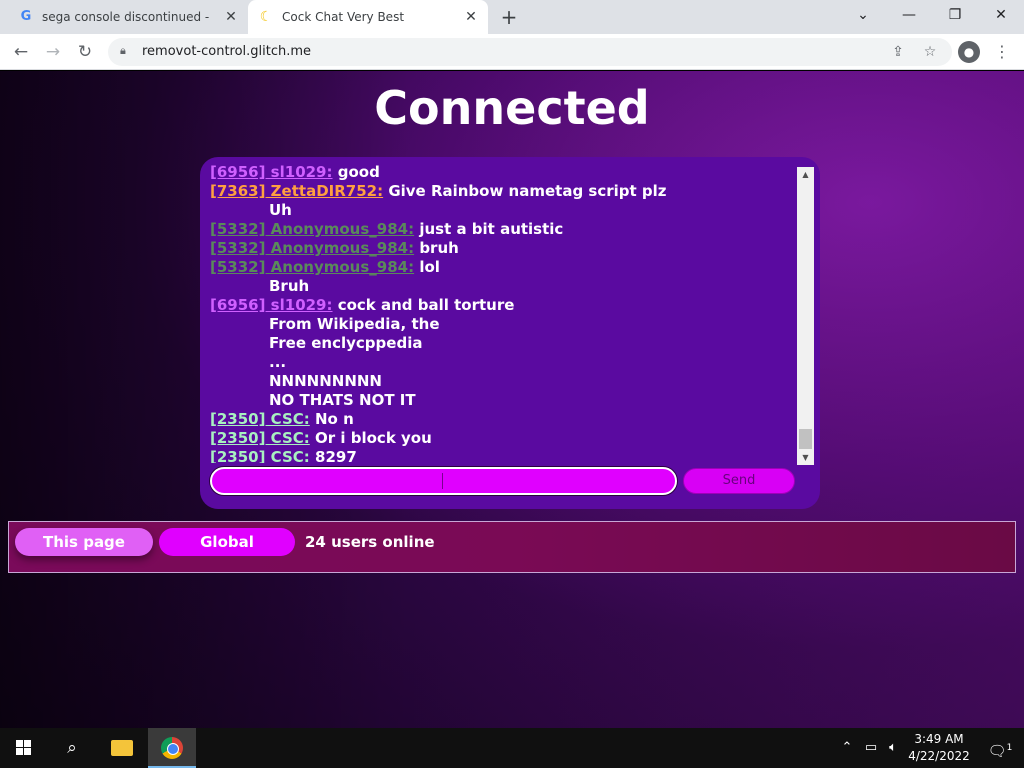 The width and height of the screenshot is (1024, 768). I want to click on system-clock: 3:49 AM 4/22/2022, so click(939, 748).